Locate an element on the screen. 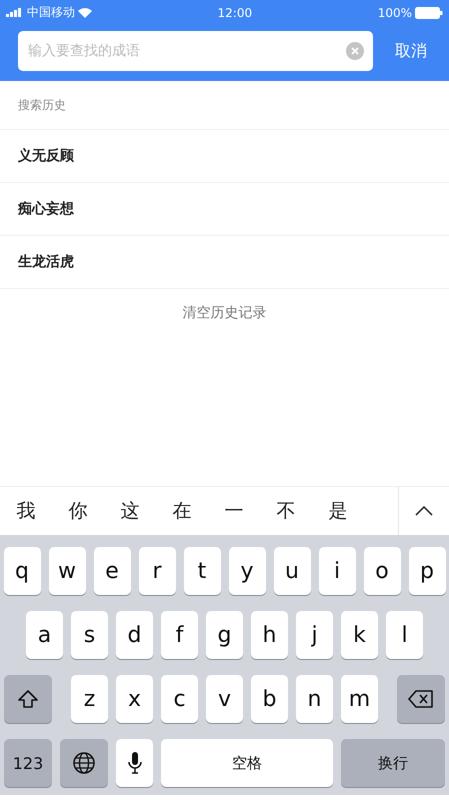 This screenshot has height=800, width=449. shift-icon is located at coordinates (28, 699).